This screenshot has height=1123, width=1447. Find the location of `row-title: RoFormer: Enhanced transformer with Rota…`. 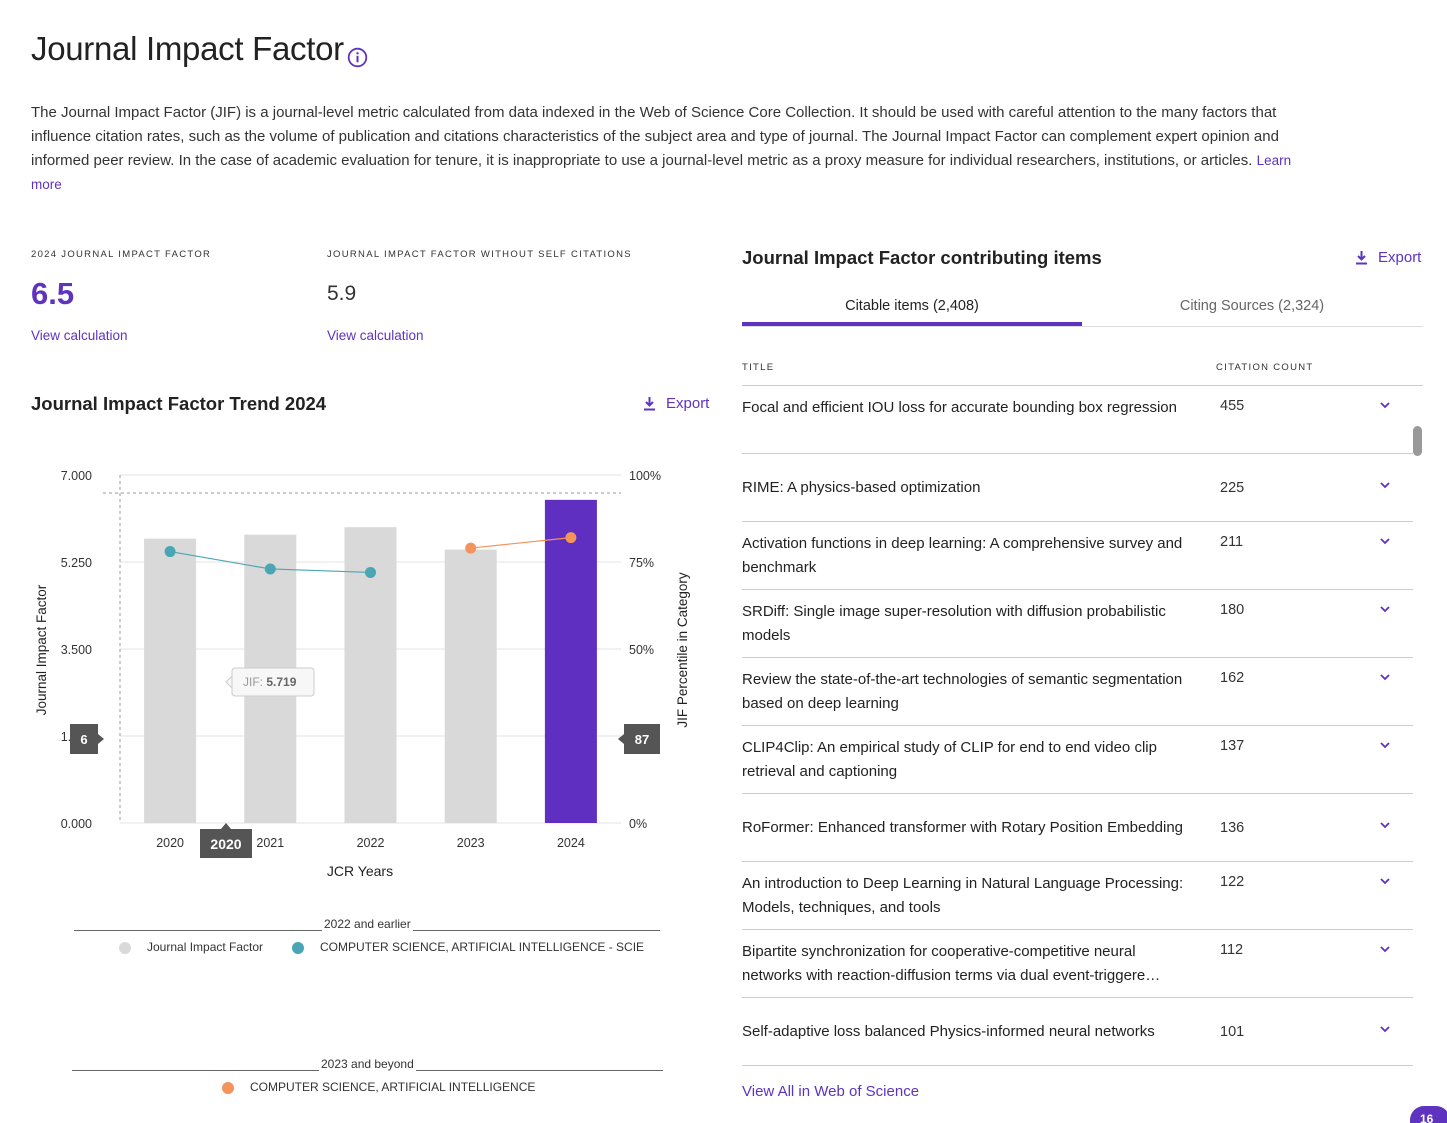

row-title: RoFormer: Enhanced transformer with Rota… is located at coordinates (967, 828).